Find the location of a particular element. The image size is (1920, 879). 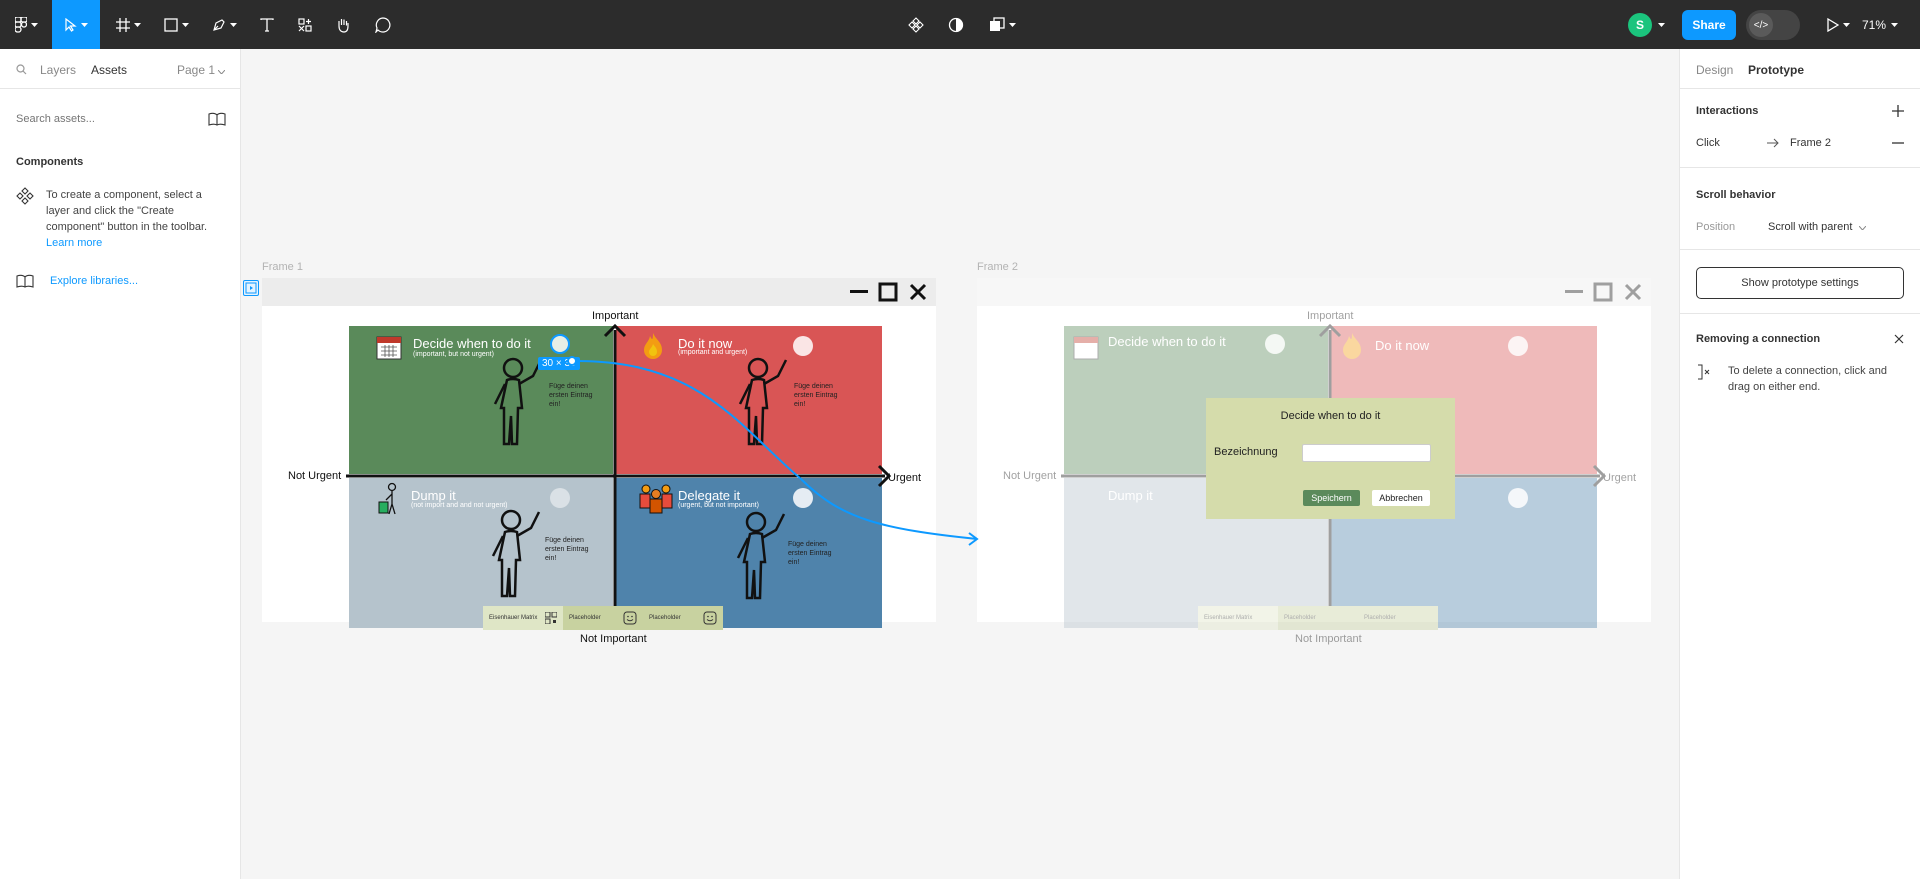

pen-icon is located at coordinates (218, 24).